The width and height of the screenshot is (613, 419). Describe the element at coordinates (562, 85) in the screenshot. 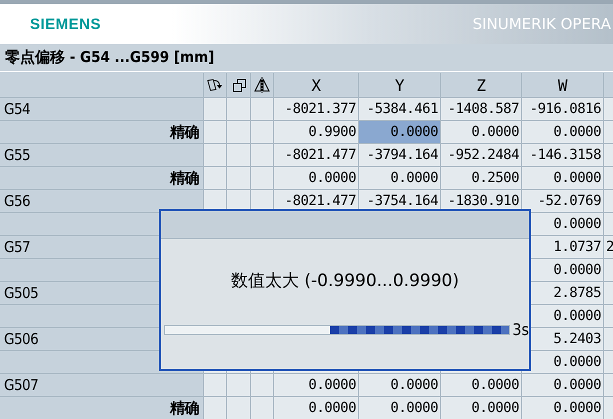

I see `column-header: W` at that location.